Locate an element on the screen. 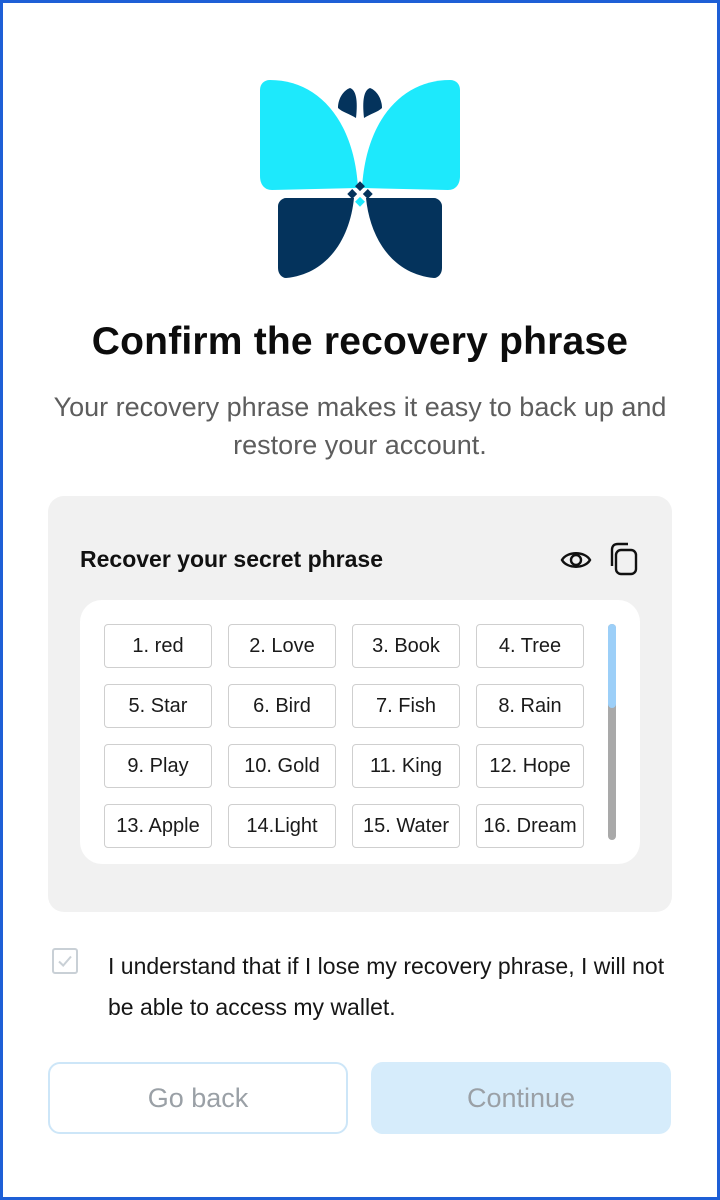 The width and height of the screenshot is (720, 1200). phrase-word: 16. Dream is located at coordinates (530, 826).